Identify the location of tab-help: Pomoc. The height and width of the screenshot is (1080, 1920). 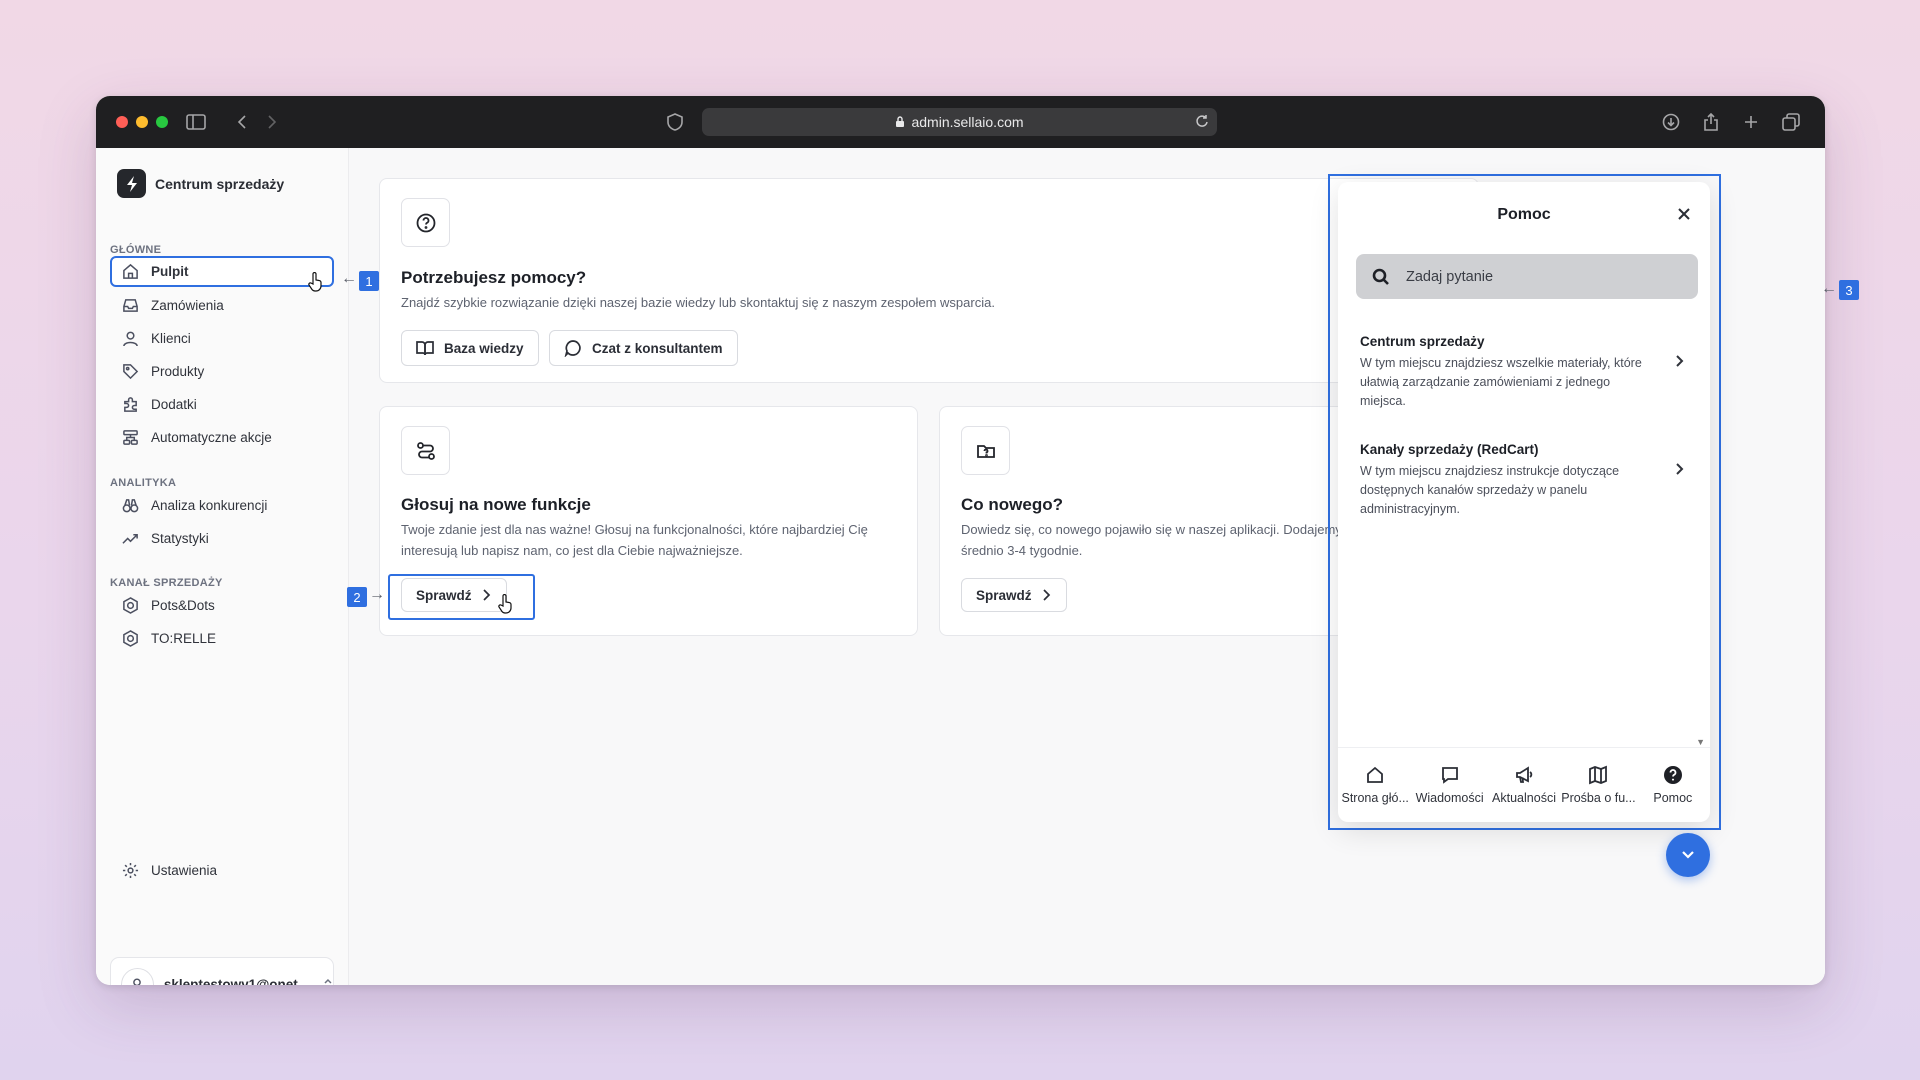
(1673, 785).